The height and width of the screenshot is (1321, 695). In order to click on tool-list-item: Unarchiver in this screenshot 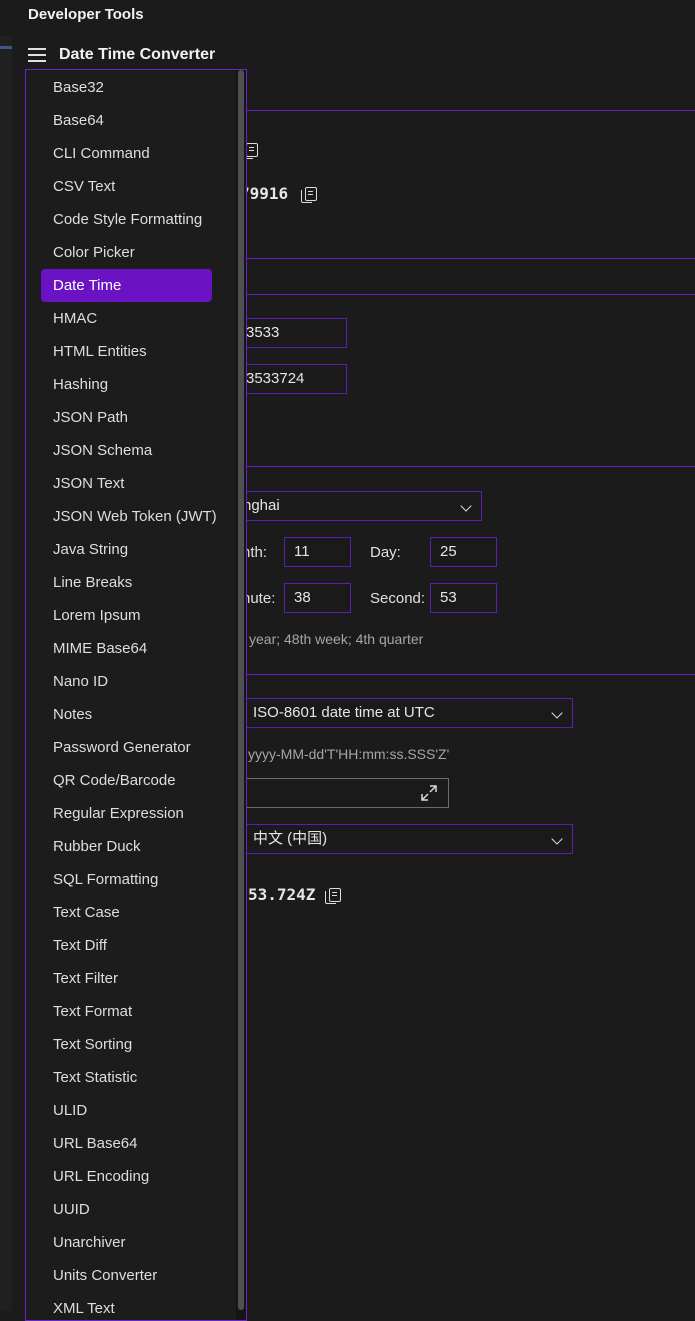, I will do `click(131, 1242)`.